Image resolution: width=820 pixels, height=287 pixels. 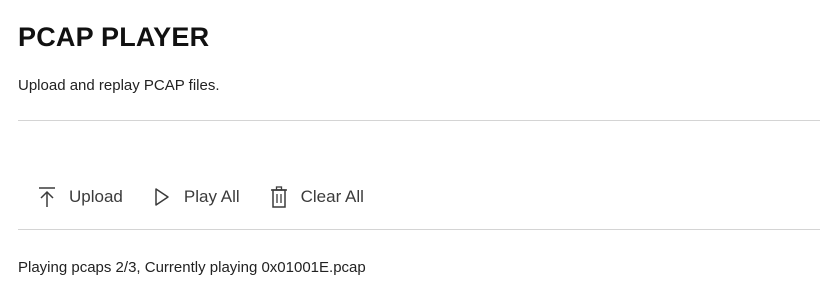 What do you see at coordinates (162, 197) in the screenshot?
I see `play-icon` at bounding box center [162, 197].